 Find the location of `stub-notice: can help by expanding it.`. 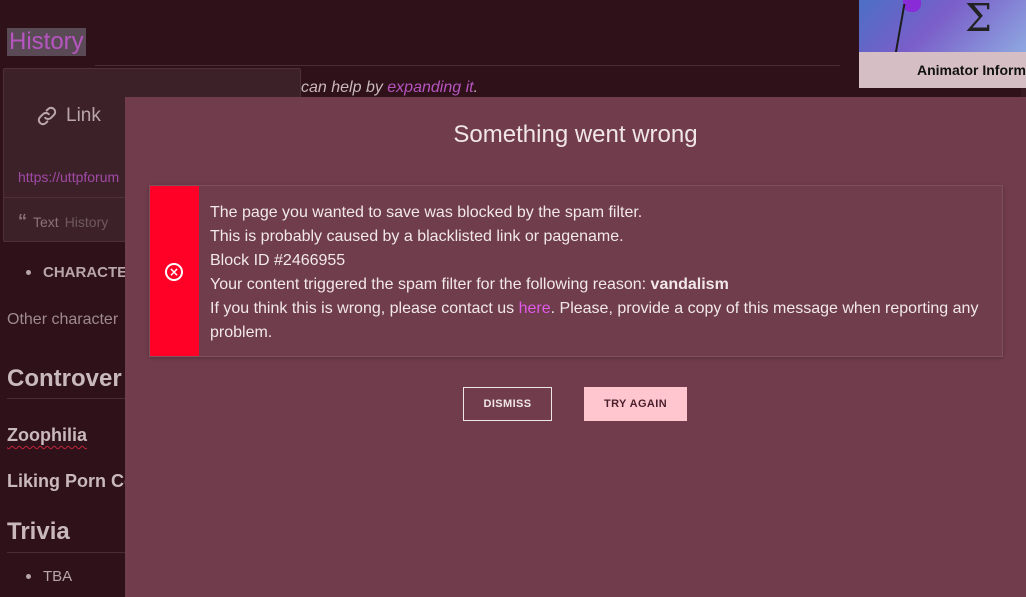

stub-notice: can help by expanding it. is located at coordinates (390, 87).